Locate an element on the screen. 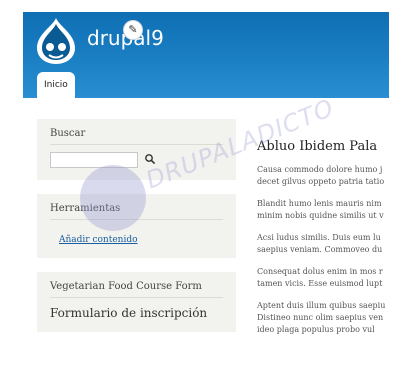  paragraph-line: tamen vicis. Esse euismod lupt is located at coordinates (320, 283).